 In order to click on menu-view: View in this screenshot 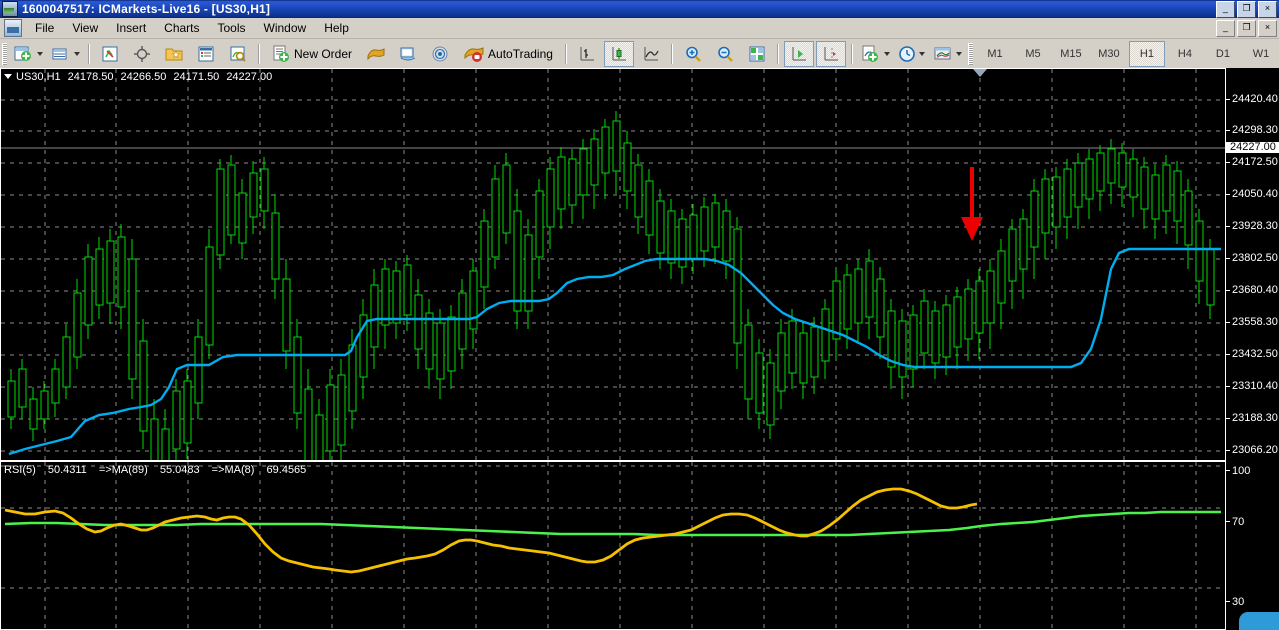, I will do `click(85, 28)`.